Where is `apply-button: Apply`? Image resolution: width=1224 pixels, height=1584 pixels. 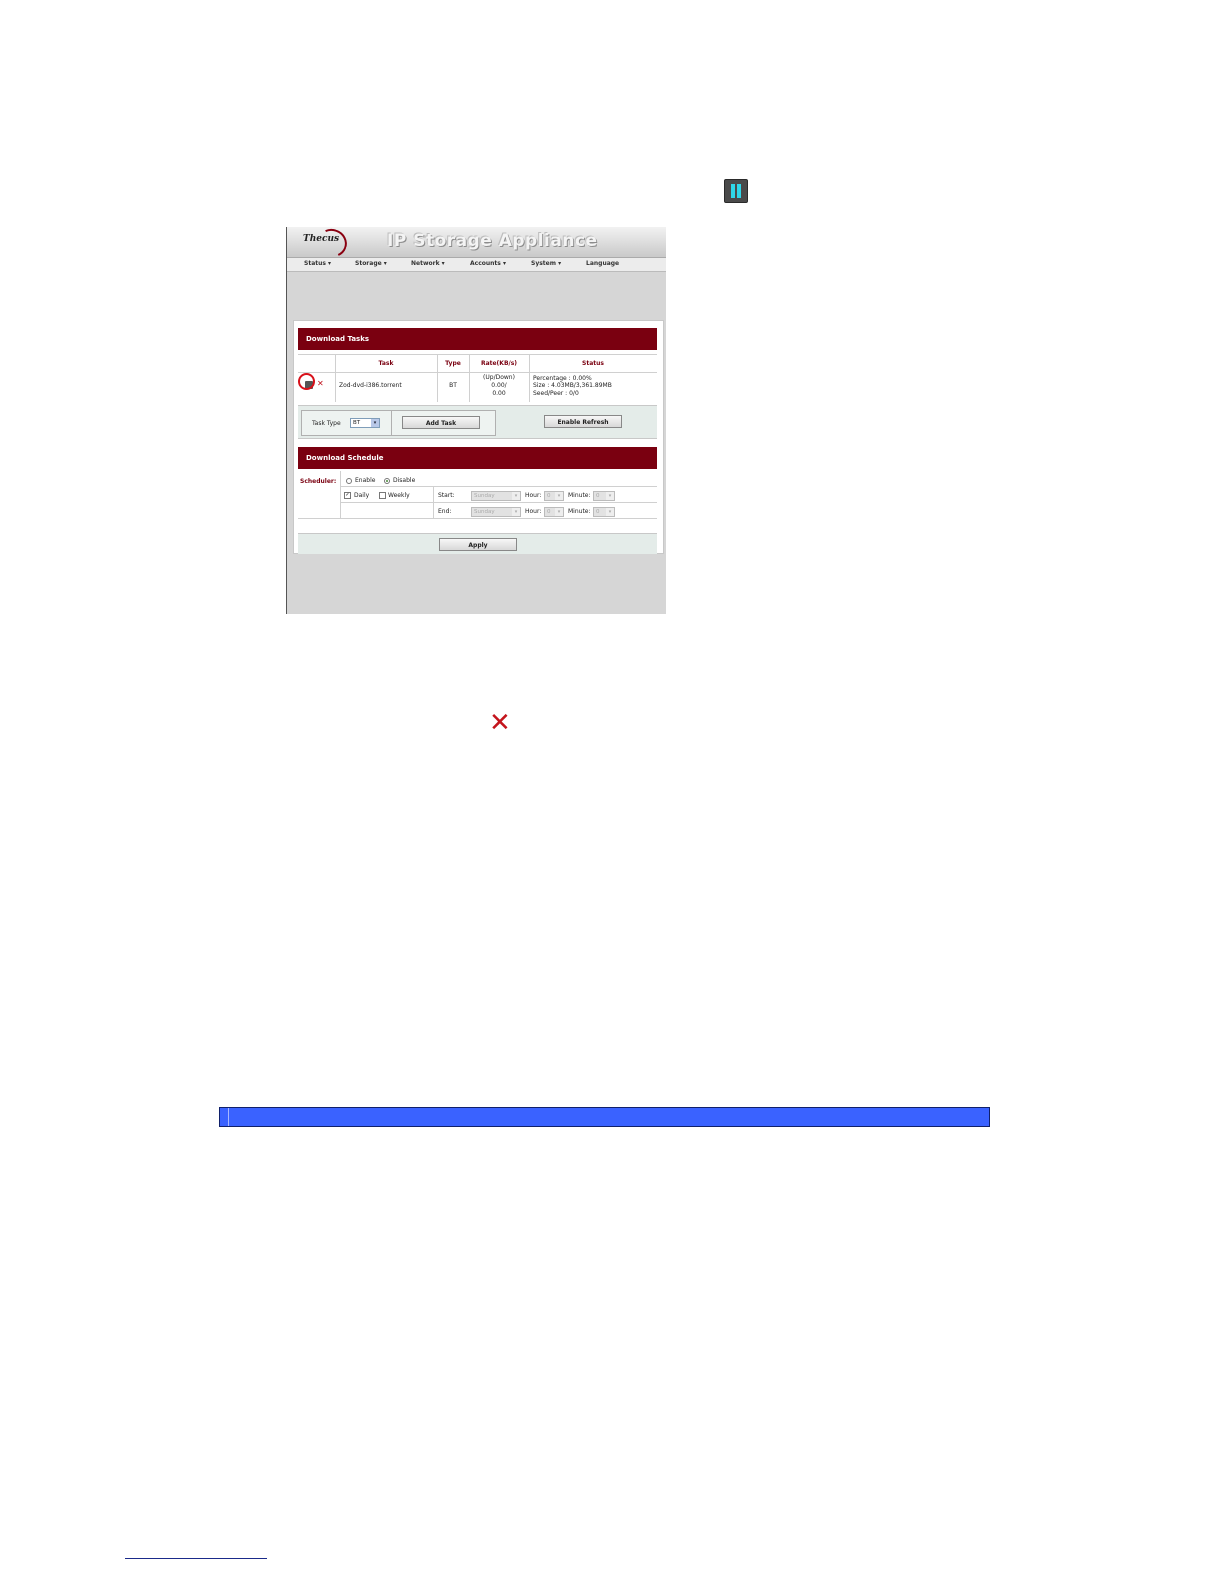 apply-button: Apply is located at coordinates (478, 544).